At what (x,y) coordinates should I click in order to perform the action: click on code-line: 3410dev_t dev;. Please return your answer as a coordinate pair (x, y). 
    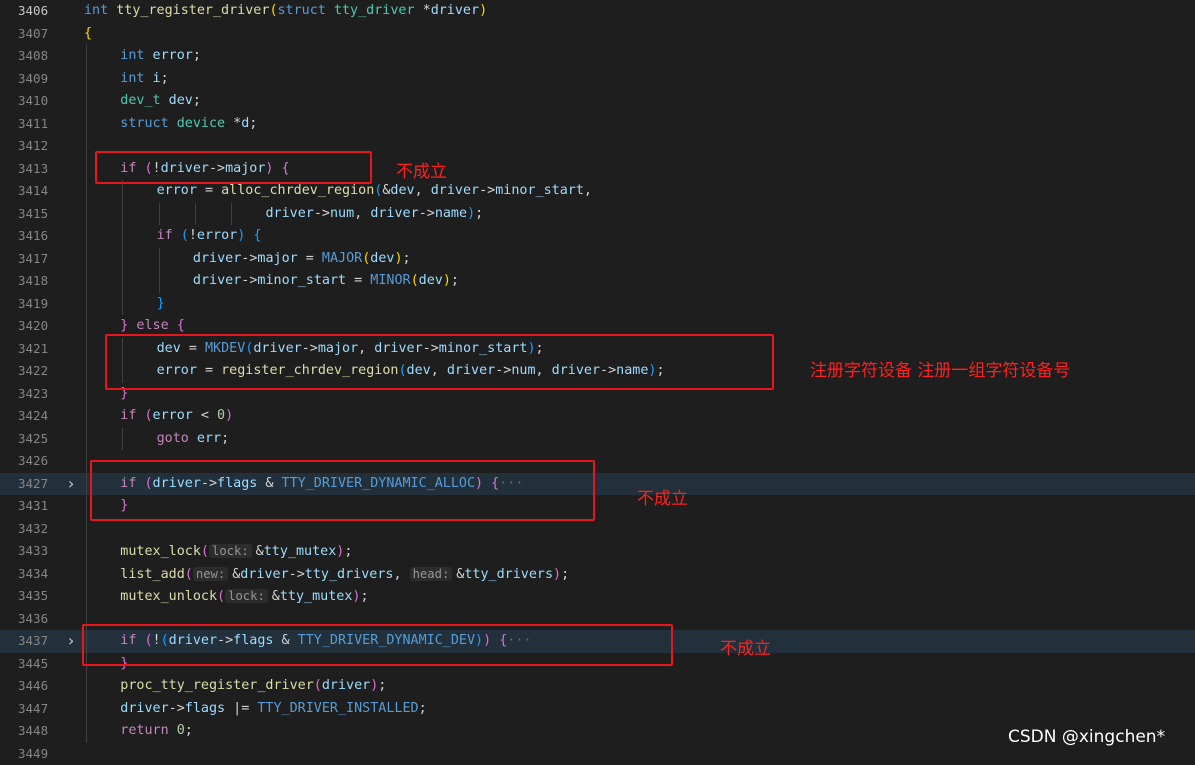
    Looking at the image, I should click on (597, 101).